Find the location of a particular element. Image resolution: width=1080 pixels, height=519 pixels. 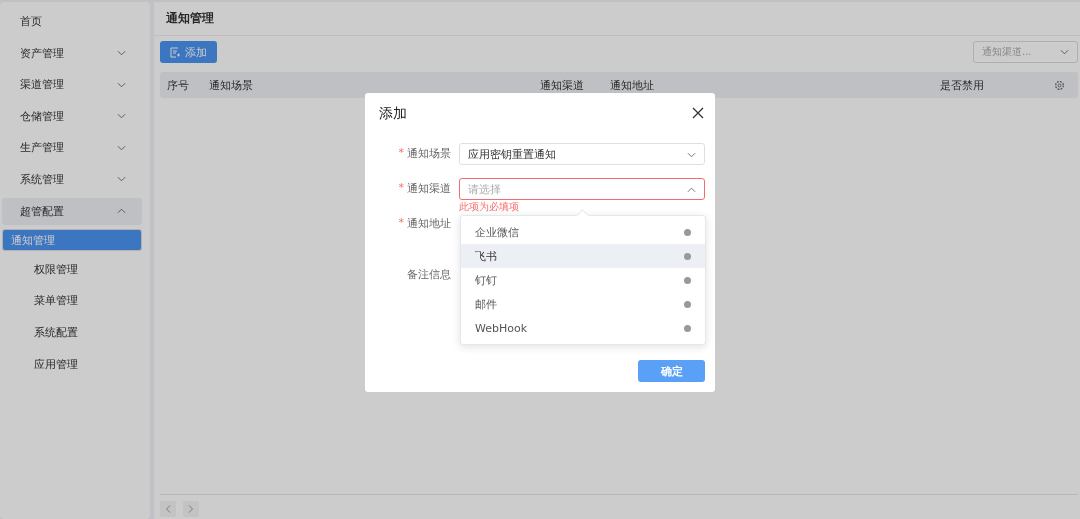

column-header: 通知地址 is located at coordinates (632, 85).